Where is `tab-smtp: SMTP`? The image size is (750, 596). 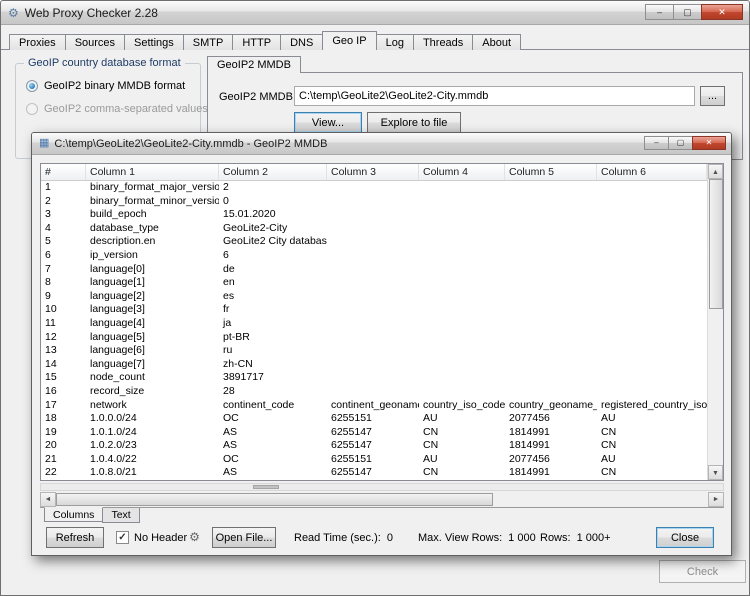
tab-smtp: SMTP is located at coordinates (208, 42).